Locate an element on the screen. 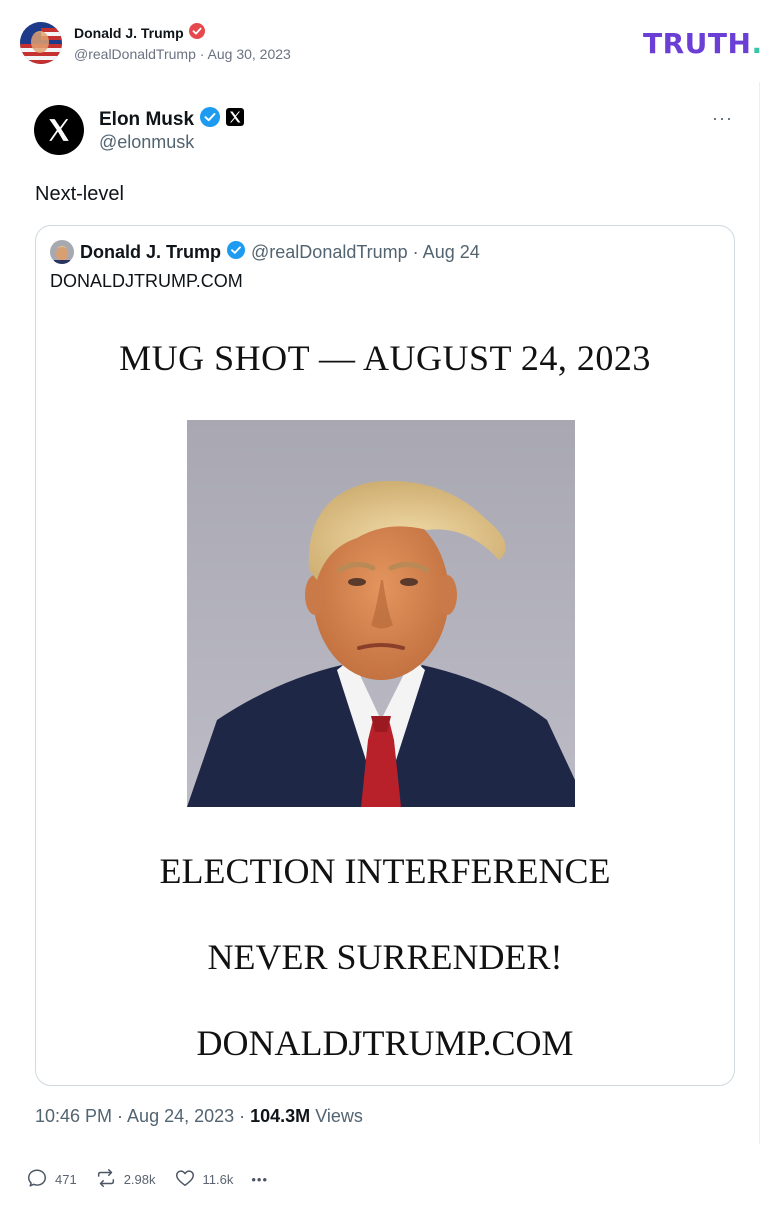 Image resolution: width=777 pixels, height=1209 pixels. quoted-meta: @realDonaldTrump · Aug 24 is located at coordinates (365, 252).